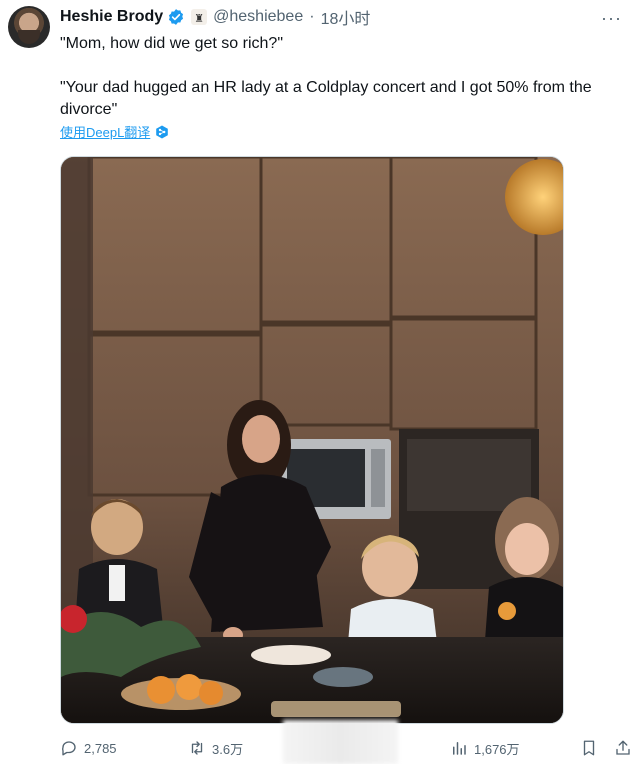 The width and height of the screenshot is (640, 764). I want to click on tweet-header: Heshie Brody ♜ @heshiebee · 18小时, so click(215, 17).